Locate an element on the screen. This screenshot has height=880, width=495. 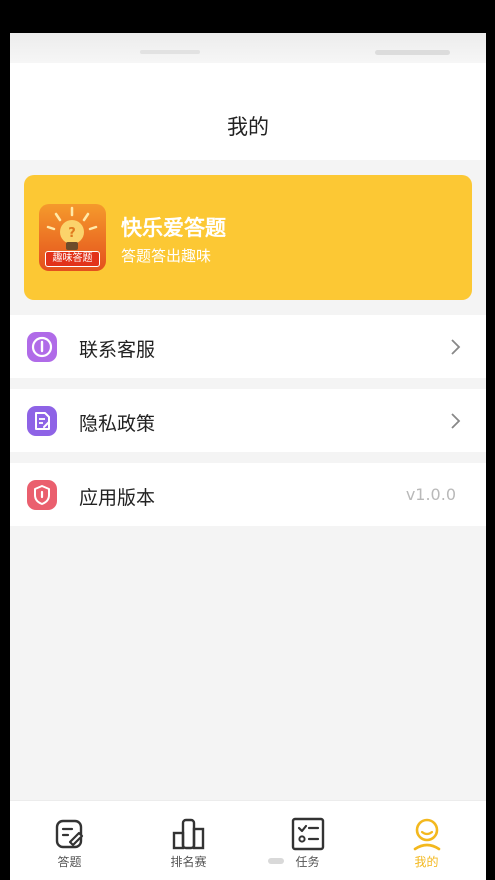
tab-ranking: 排名赛 is located at coordinates (188, 840).